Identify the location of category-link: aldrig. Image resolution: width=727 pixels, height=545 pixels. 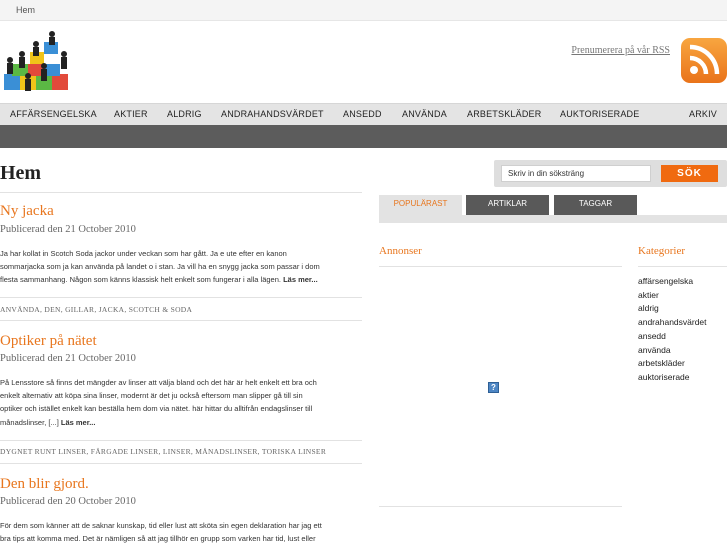
(648, 308).